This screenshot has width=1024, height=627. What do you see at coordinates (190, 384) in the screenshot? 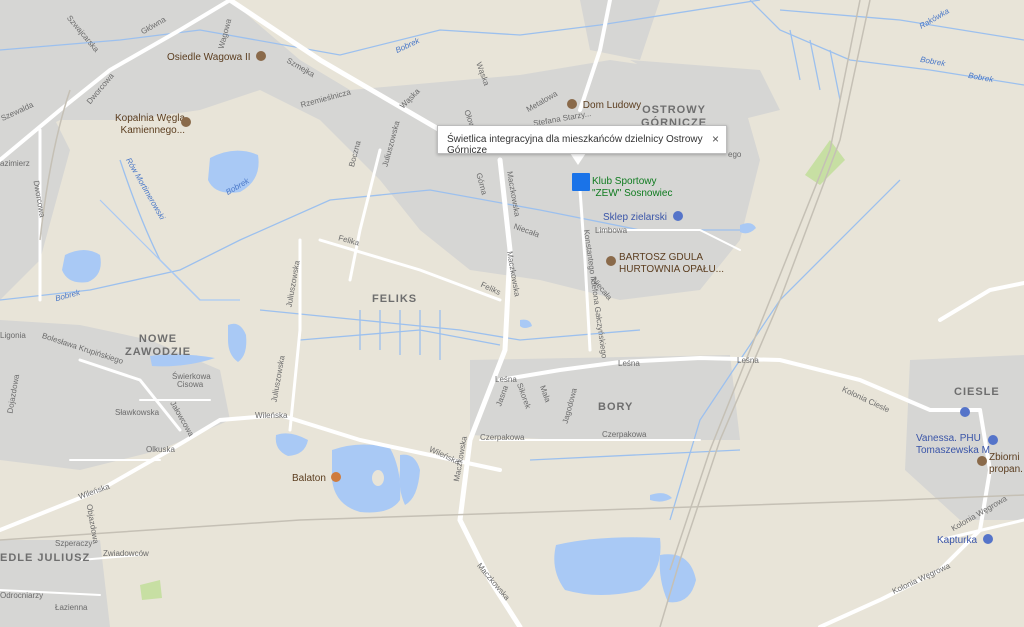
I see `street-label: Cisowa` at bounding box center [190, 384].